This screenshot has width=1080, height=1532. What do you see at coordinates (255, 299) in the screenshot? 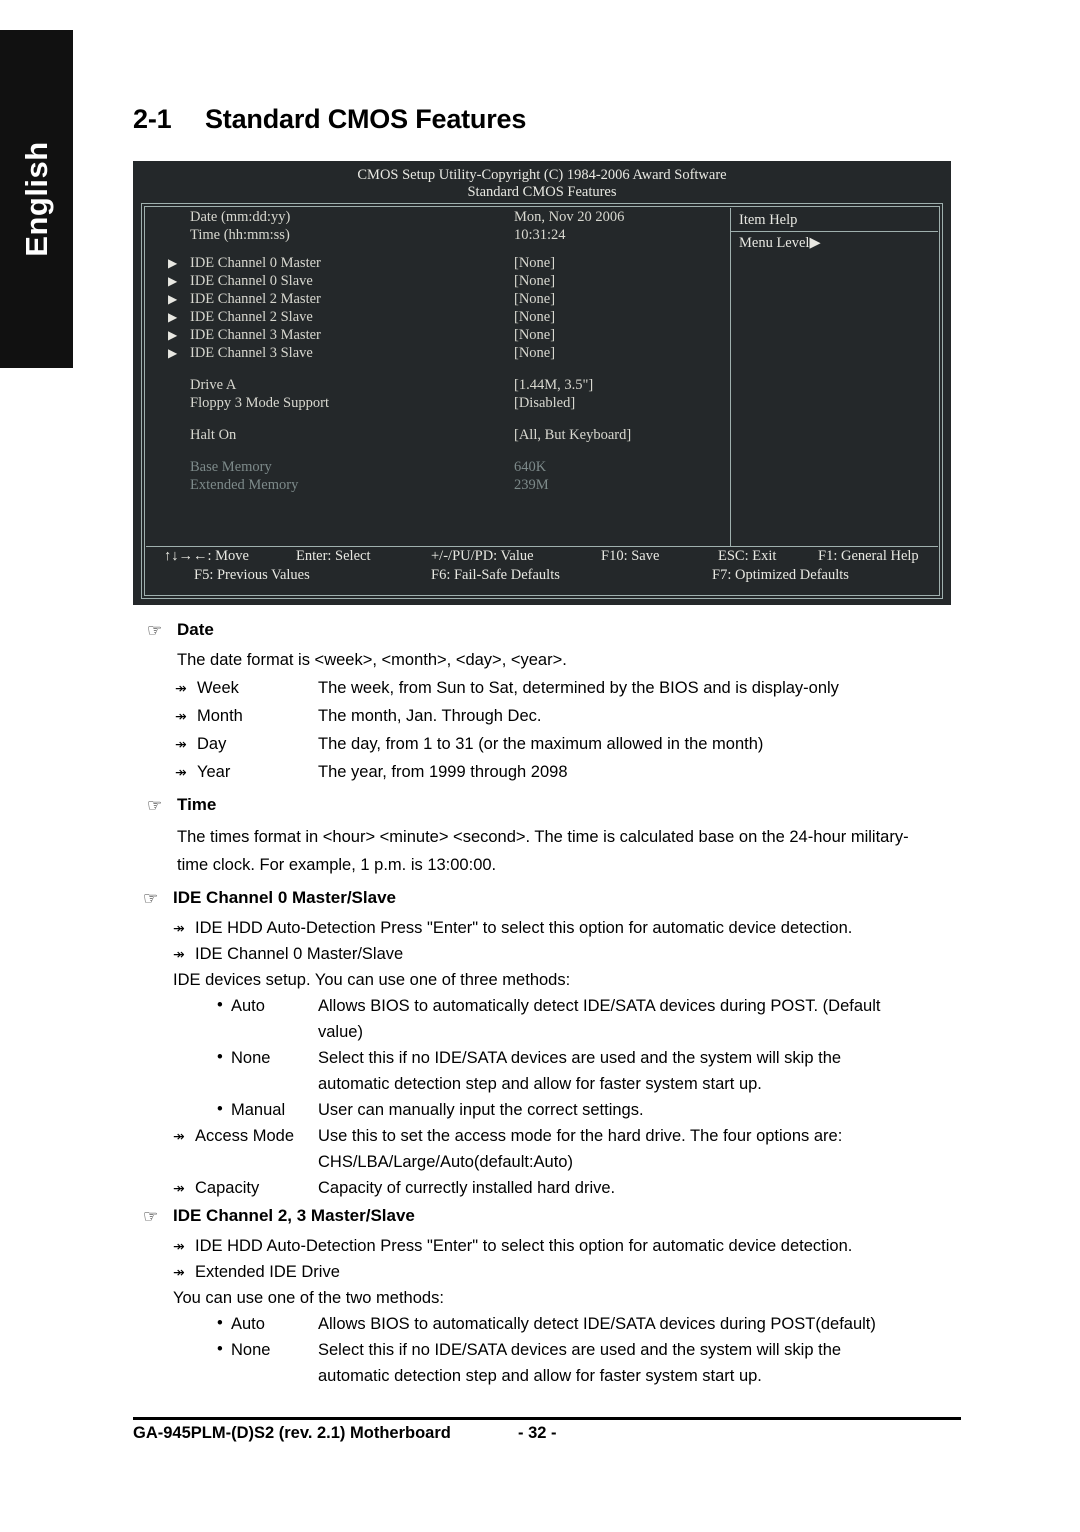
I see `bios-setting-label: IDE Channel 2 Master` at bounding box center [255, 299].